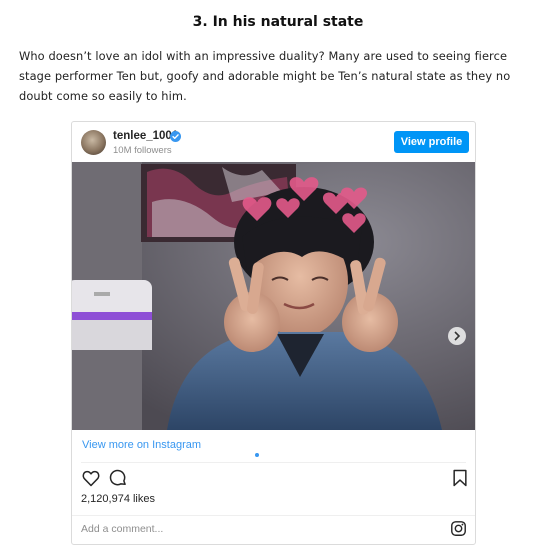  What do you see at coordinates (118, 499) in the screenshot?
I see `likes-count: 2,120,974 likes` at bounding box center [118, 499].